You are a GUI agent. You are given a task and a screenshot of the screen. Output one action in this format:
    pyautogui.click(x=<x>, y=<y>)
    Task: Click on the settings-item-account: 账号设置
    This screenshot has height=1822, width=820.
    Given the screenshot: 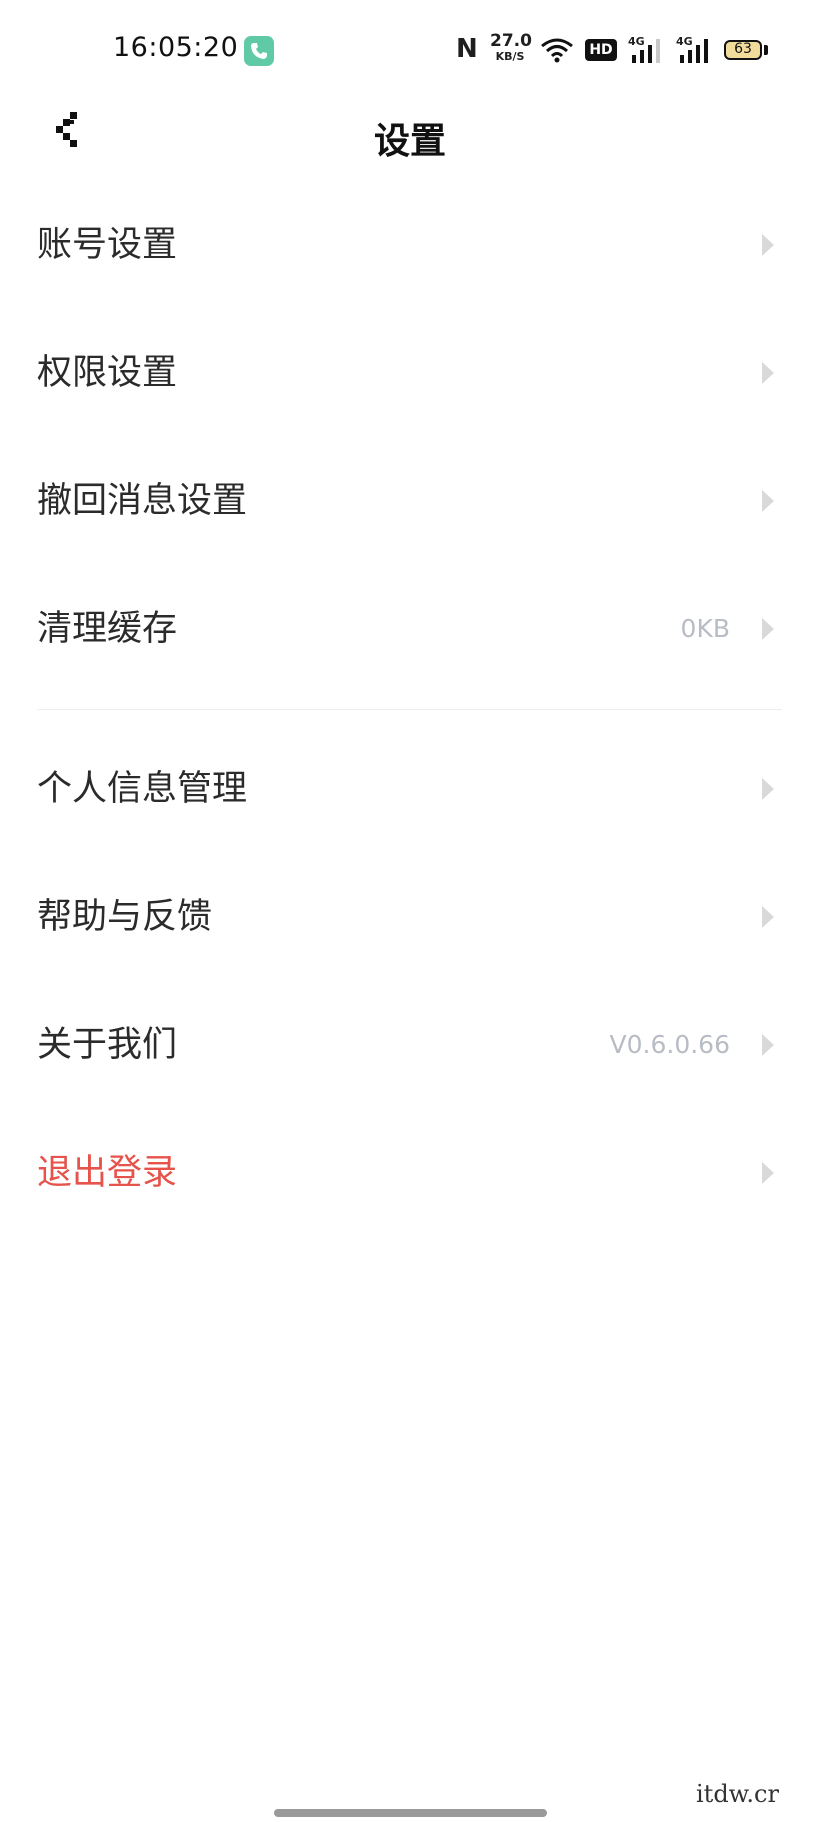 What is the action you would take?
    pyautogui.click(x=410, y=245)
    